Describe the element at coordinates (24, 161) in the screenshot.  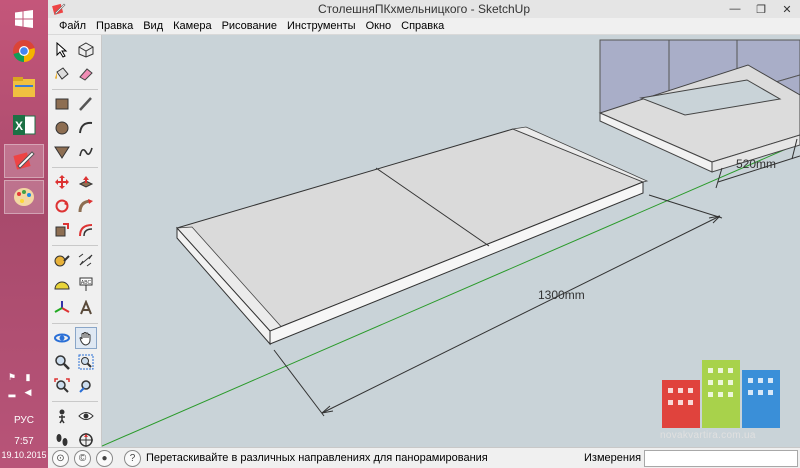
I see `sketchup-icon` at that location.